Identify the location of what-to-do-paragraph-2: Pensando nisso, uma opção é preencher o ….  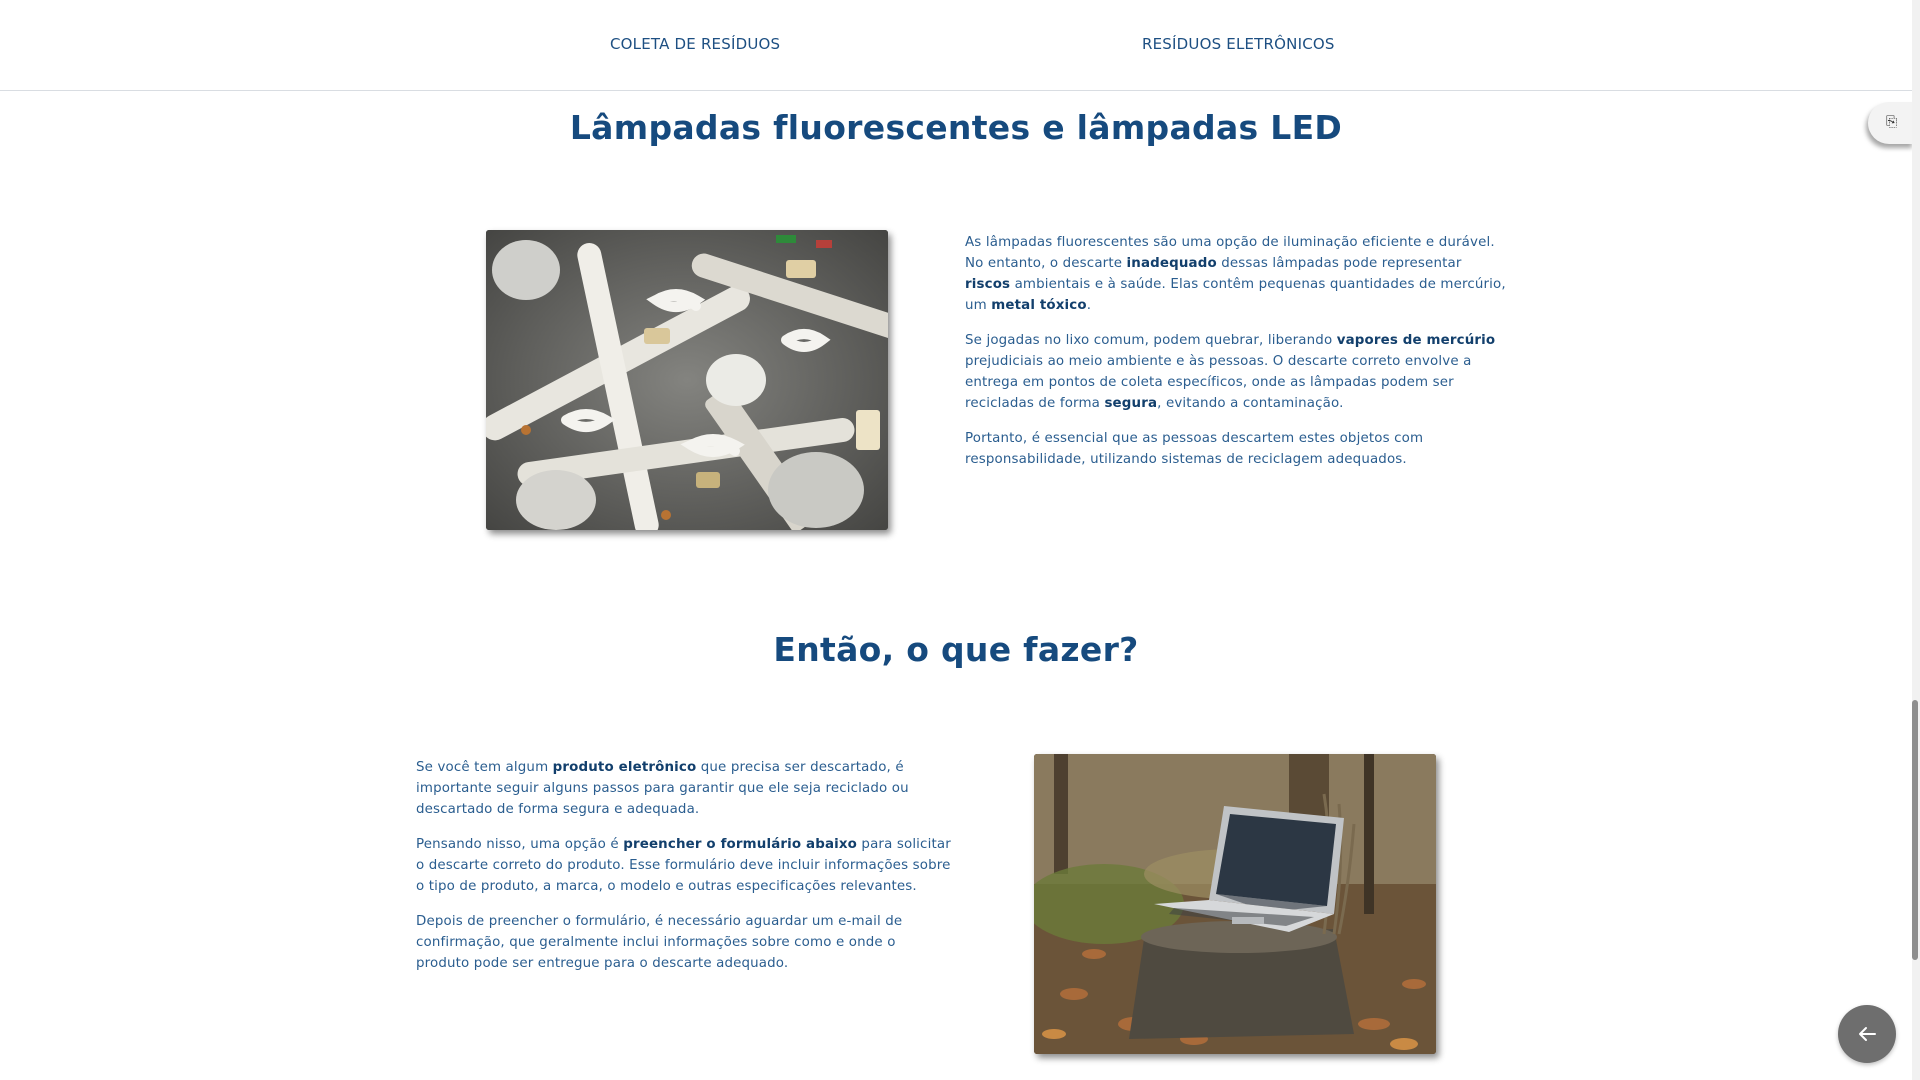
(683, 865).